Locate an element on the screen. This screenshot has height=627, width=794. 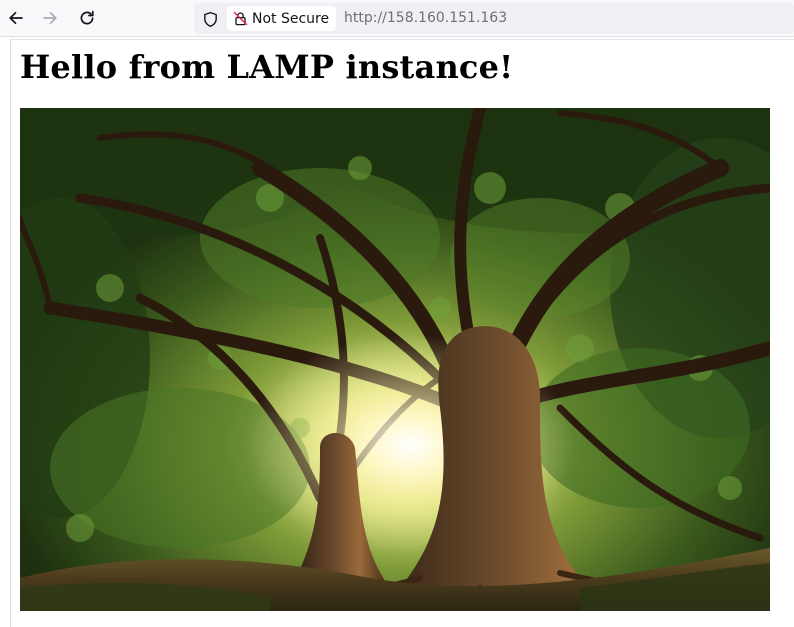
tracking-protection-button is located at coordinates (210, 19).